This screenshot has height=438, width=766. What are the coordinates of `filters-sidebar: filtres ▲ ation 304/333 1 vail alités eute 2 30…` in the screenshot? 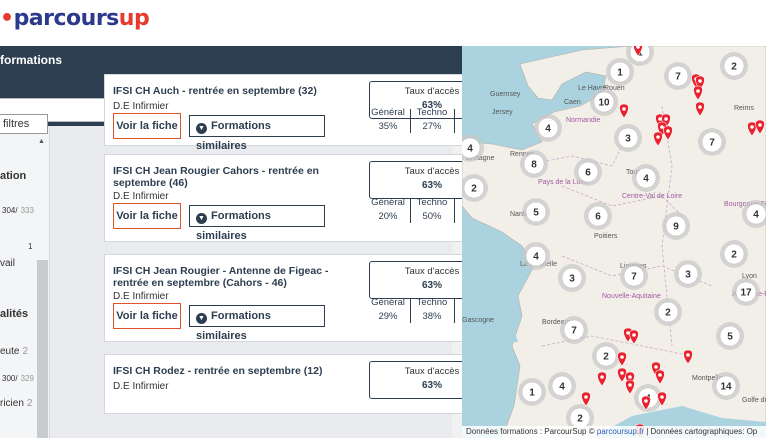 It's located at (25, 276).